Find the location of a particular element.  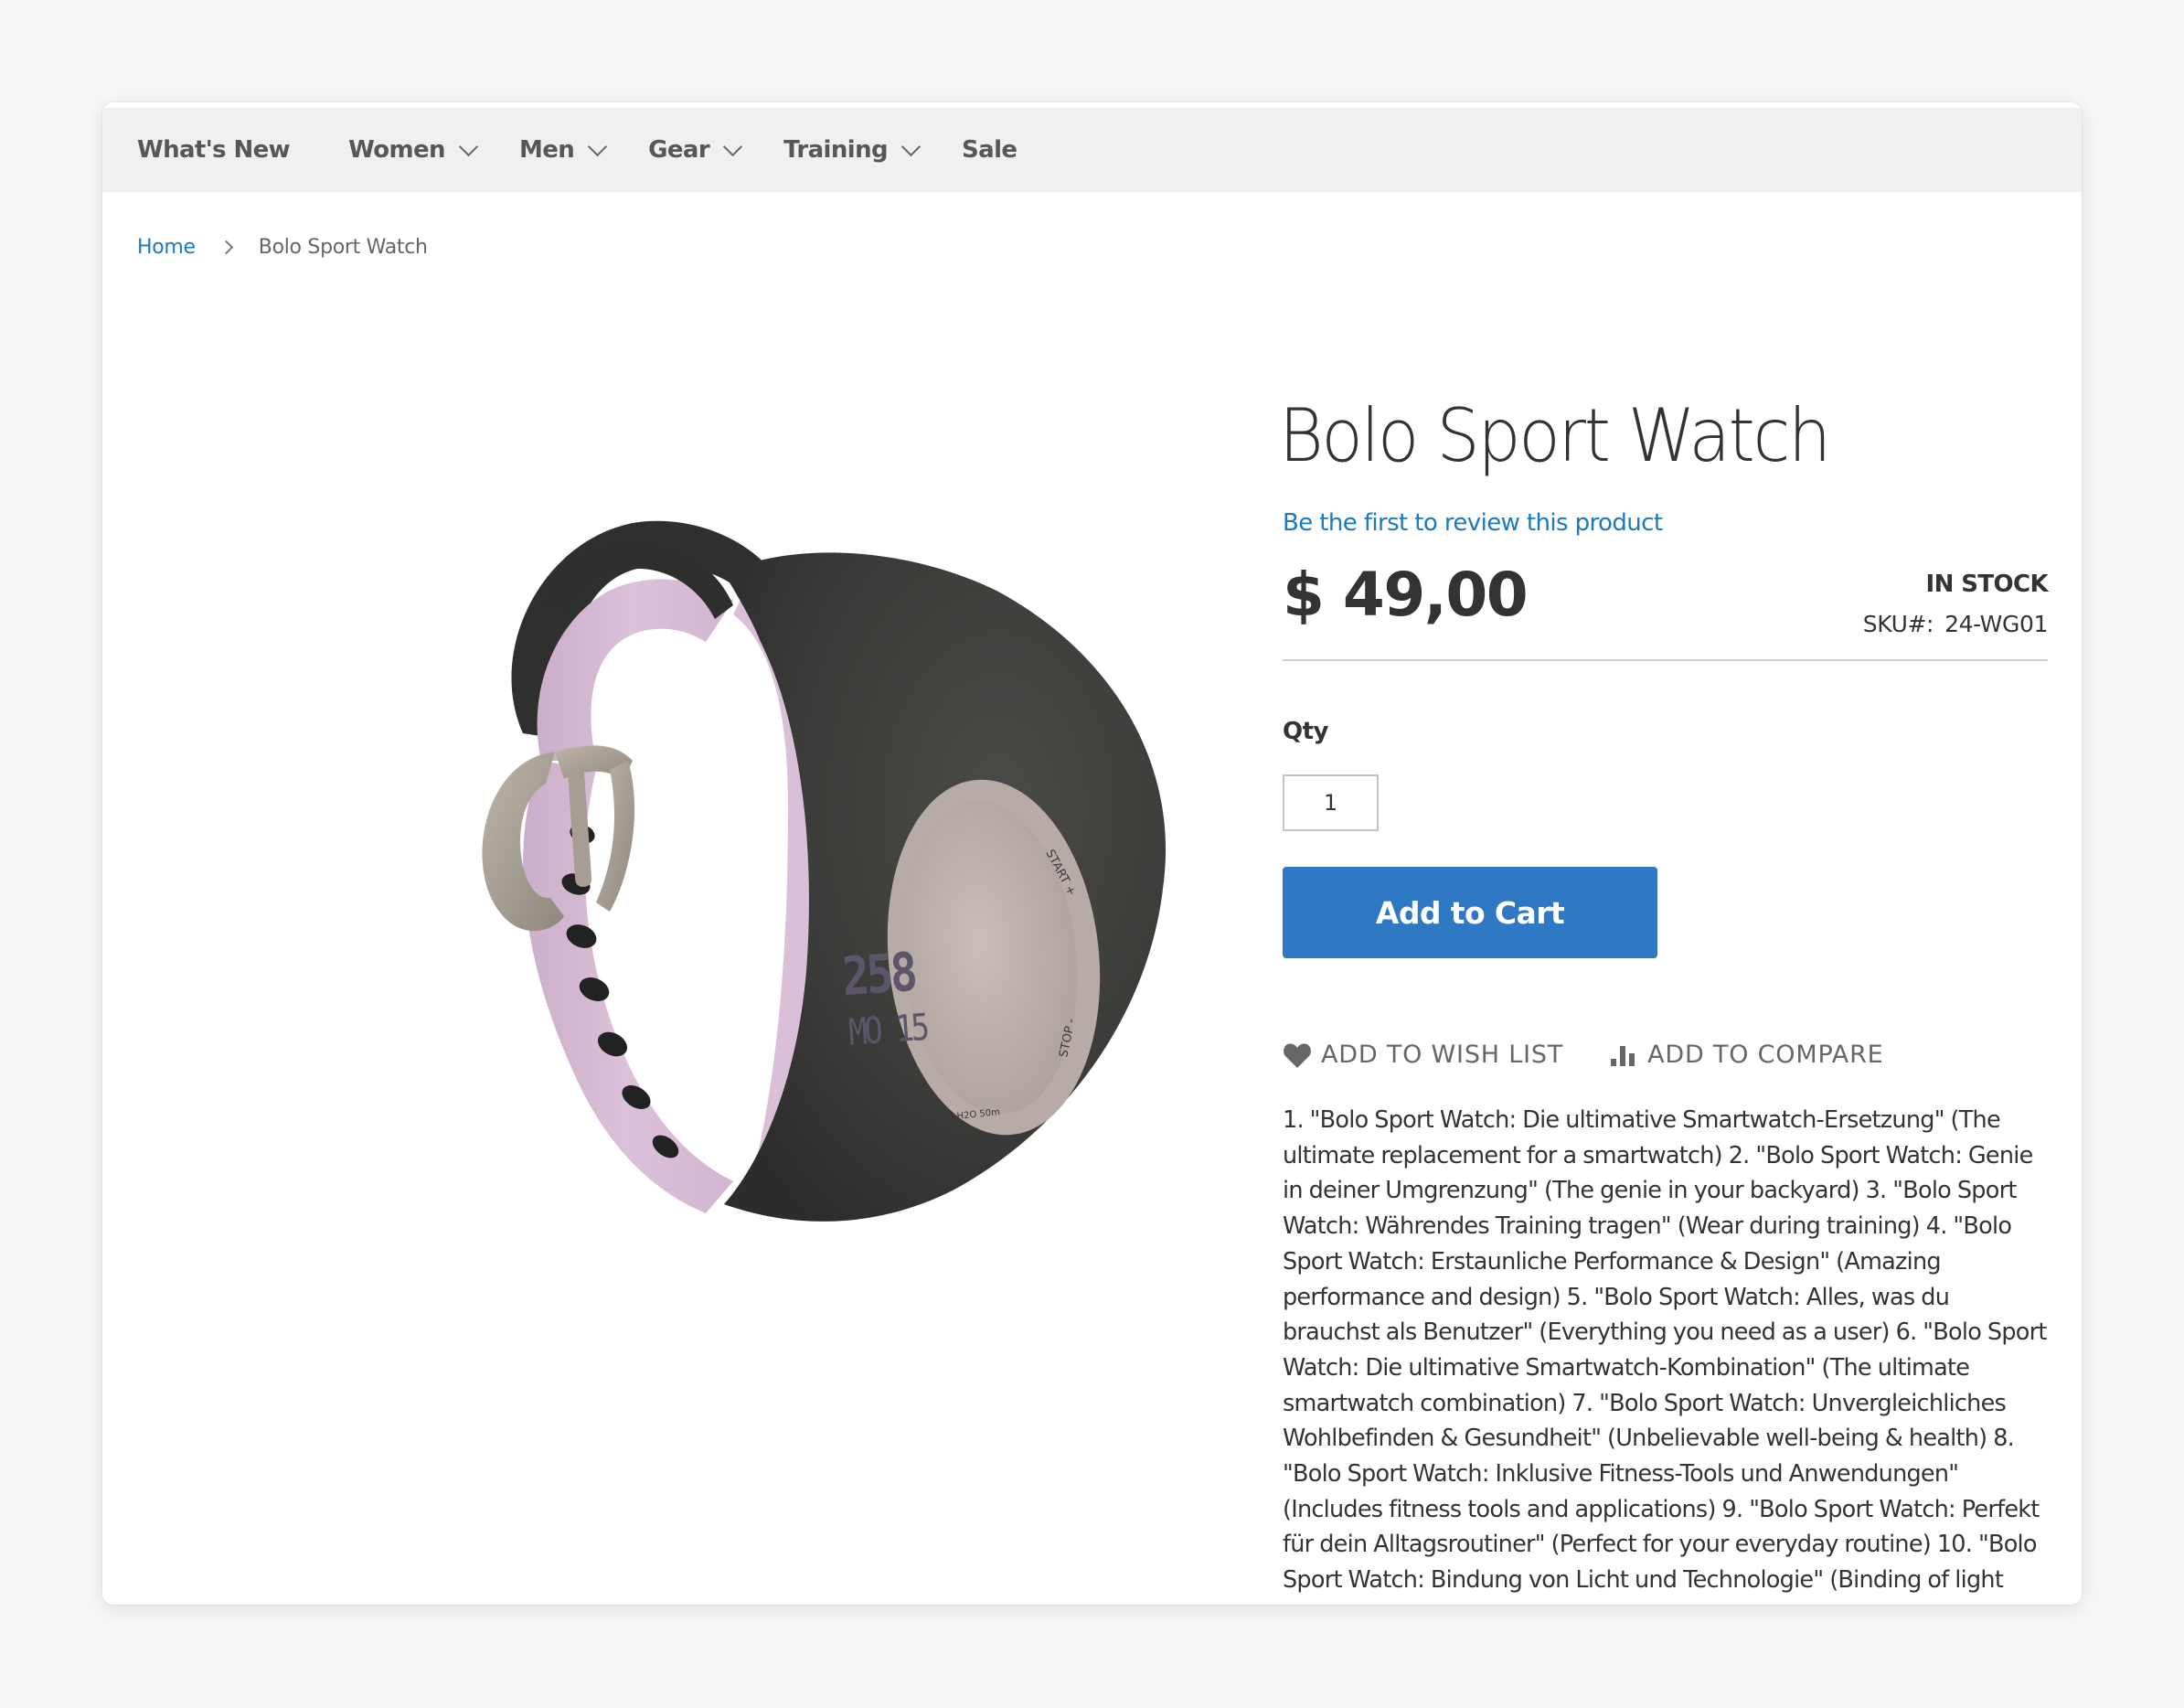

nav-item-gear: Gear is located at coordinates (696, 150).